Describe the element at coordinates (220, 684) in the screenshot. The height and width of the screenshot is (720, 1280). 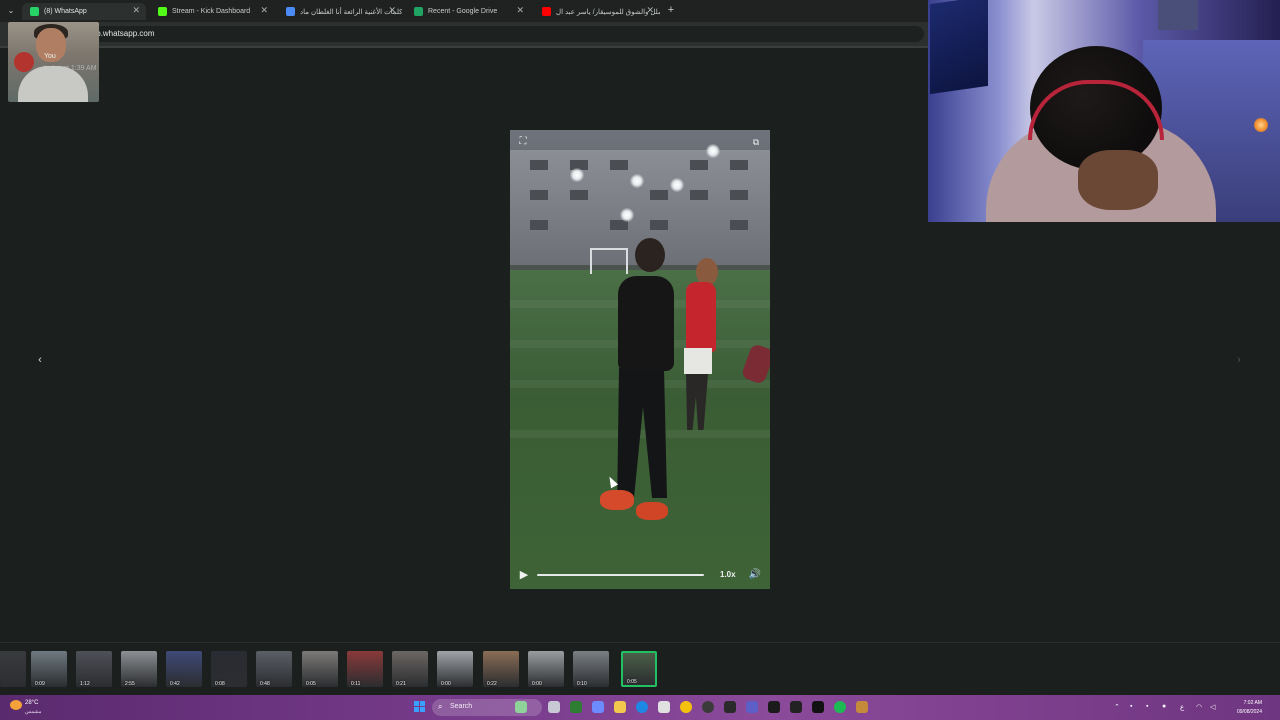
I see `thumbnail-duration: 0:08` at that location.